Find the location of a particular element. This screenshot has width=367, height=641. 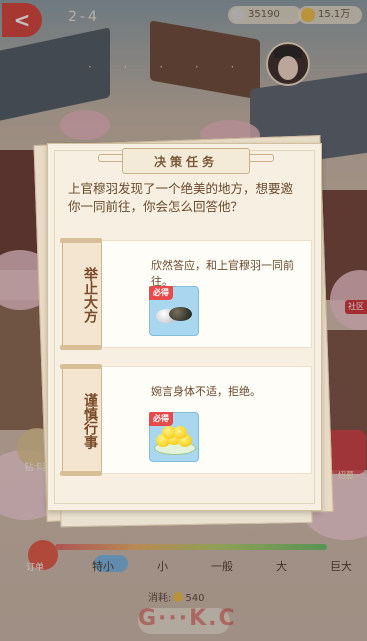

option-card-body: 婉言身体不适，拒绝。 必得 is located at coordinates (203, 420).